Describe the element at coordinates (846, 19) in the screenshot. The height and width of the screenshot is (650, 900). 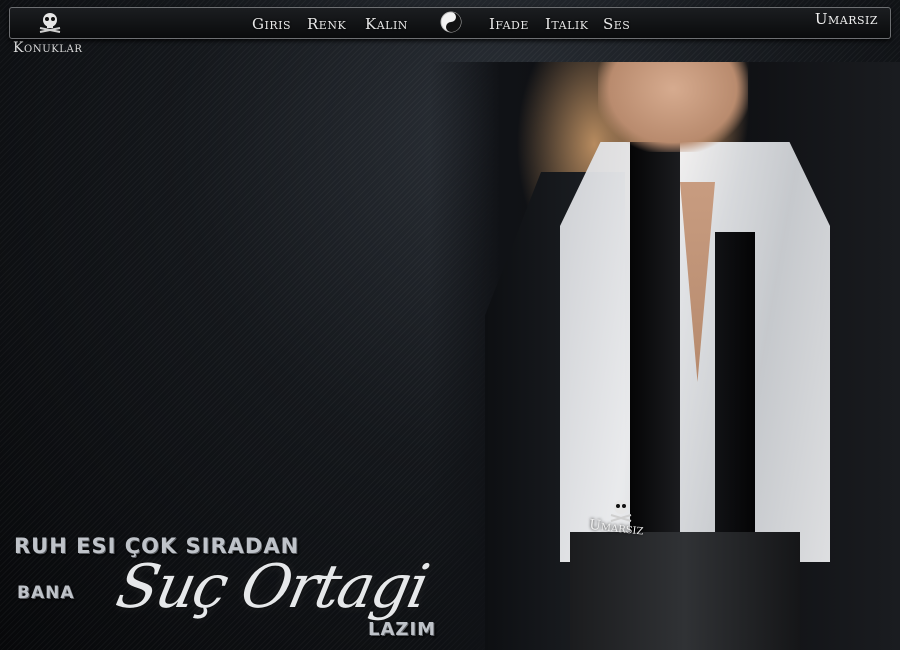
I see `site-brand: Umarsiz` at that location.